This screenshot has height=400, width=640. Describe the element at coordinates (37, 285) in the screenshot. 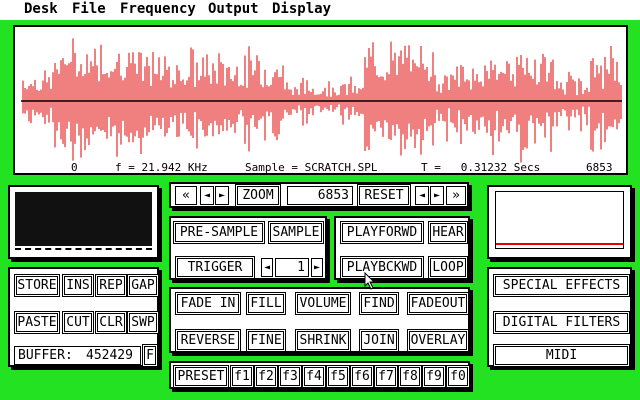

I see `store-button: STORE` at that location.